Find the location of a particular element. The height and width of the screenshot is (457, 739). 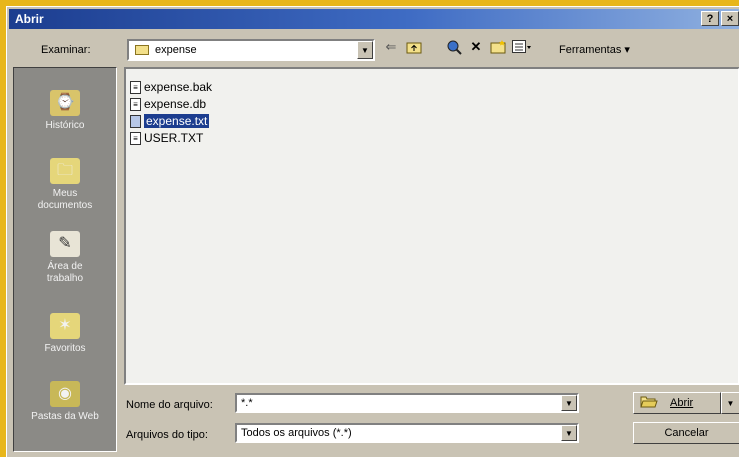

place-web-folders: ◉ Pastas da Web is located at coordinates (65, 402).